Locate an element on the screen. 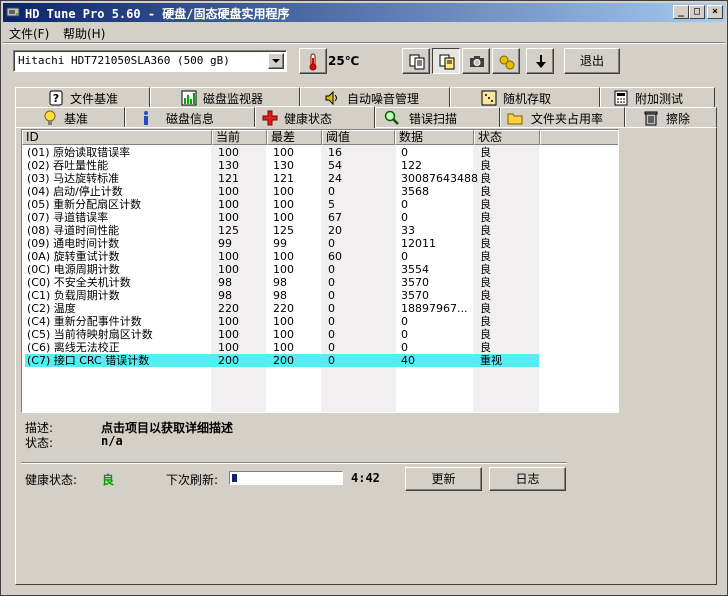 This screenshot has width=728, height=596. table-row: (04) 启动/停止计数 100 100 0 3568 良 is located at coordinates (282, 191).